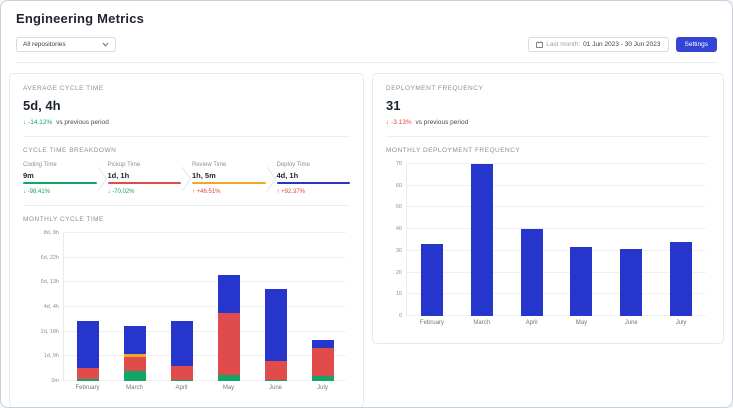 Image resolution: width=733 pixels, height=408 pixels. What do you see at coordinates (87, 388) in the screenshot?
I see `x-axis-label: February` at bounding box center [87, 388].